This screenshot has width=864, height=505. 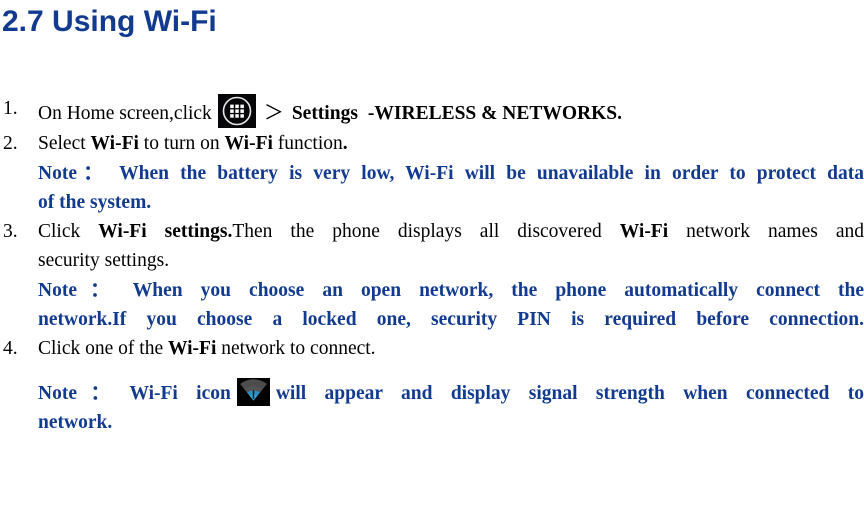 I want to click on note-battery-text-2: of the system., so click(x=95, y=202).